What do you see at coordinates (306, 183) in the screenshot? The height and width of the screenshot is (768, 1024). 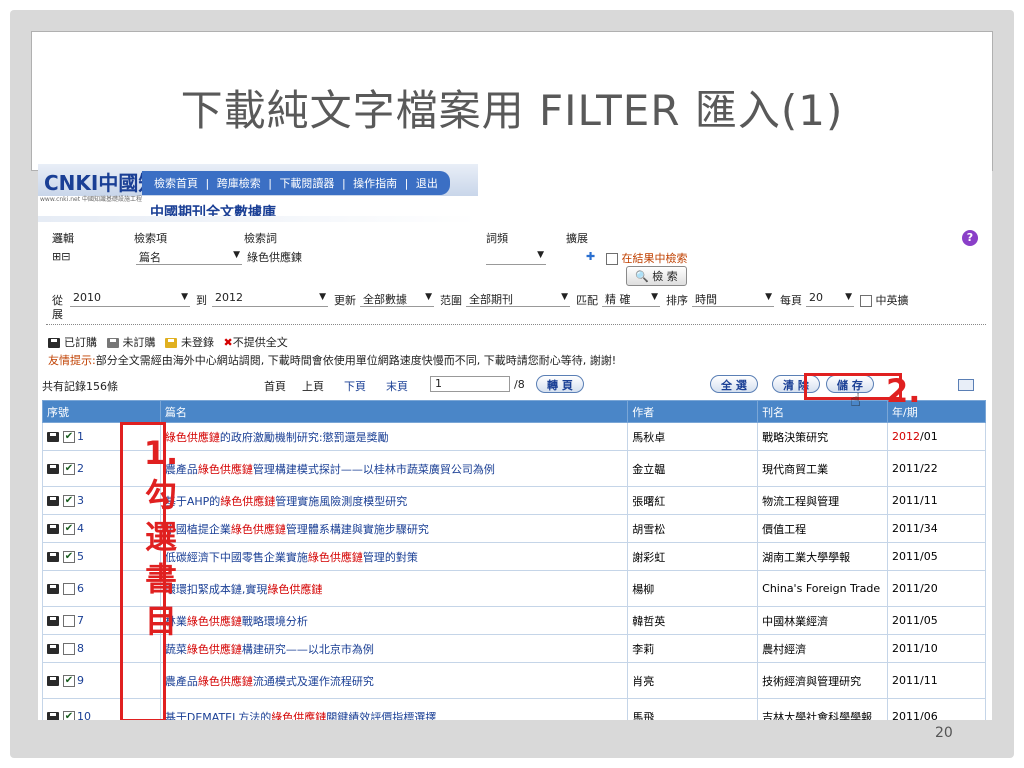 I see `nav-reader: 下載閱讀器` at bounding box center [306, 183].